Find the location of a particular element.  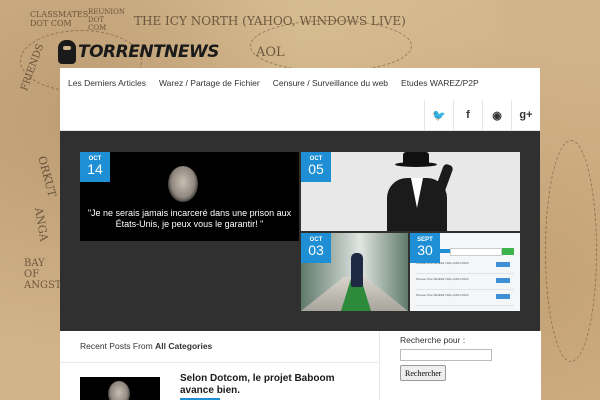

nav-item-warez: Warez / Partage de Fichier is located at coordinates (214, 83).